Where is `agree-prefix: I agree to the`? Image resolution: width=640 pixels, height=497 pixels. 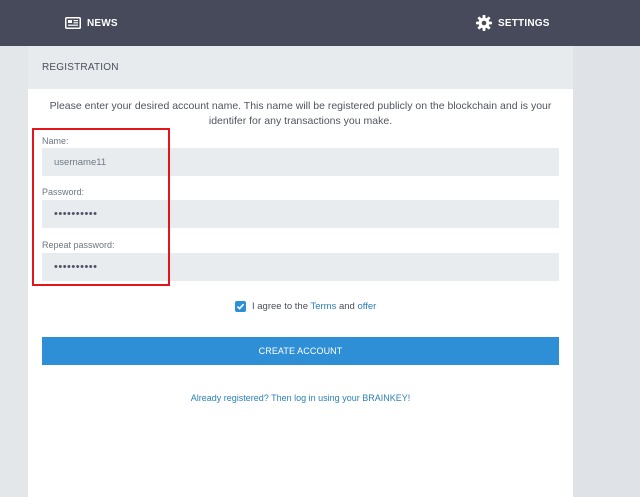
agree-prefix: I agree to the is located at coordinates (280, 306).